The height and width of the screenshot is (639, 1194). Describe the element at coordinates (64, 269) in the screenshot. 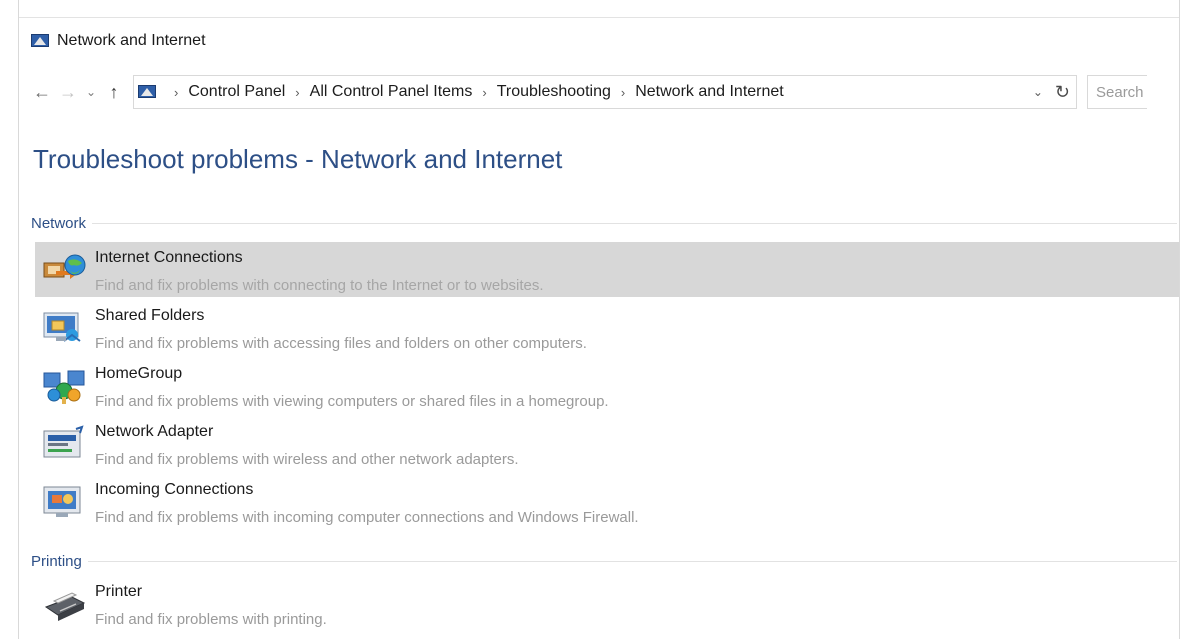

I see `internet-globe-icon` at that location.